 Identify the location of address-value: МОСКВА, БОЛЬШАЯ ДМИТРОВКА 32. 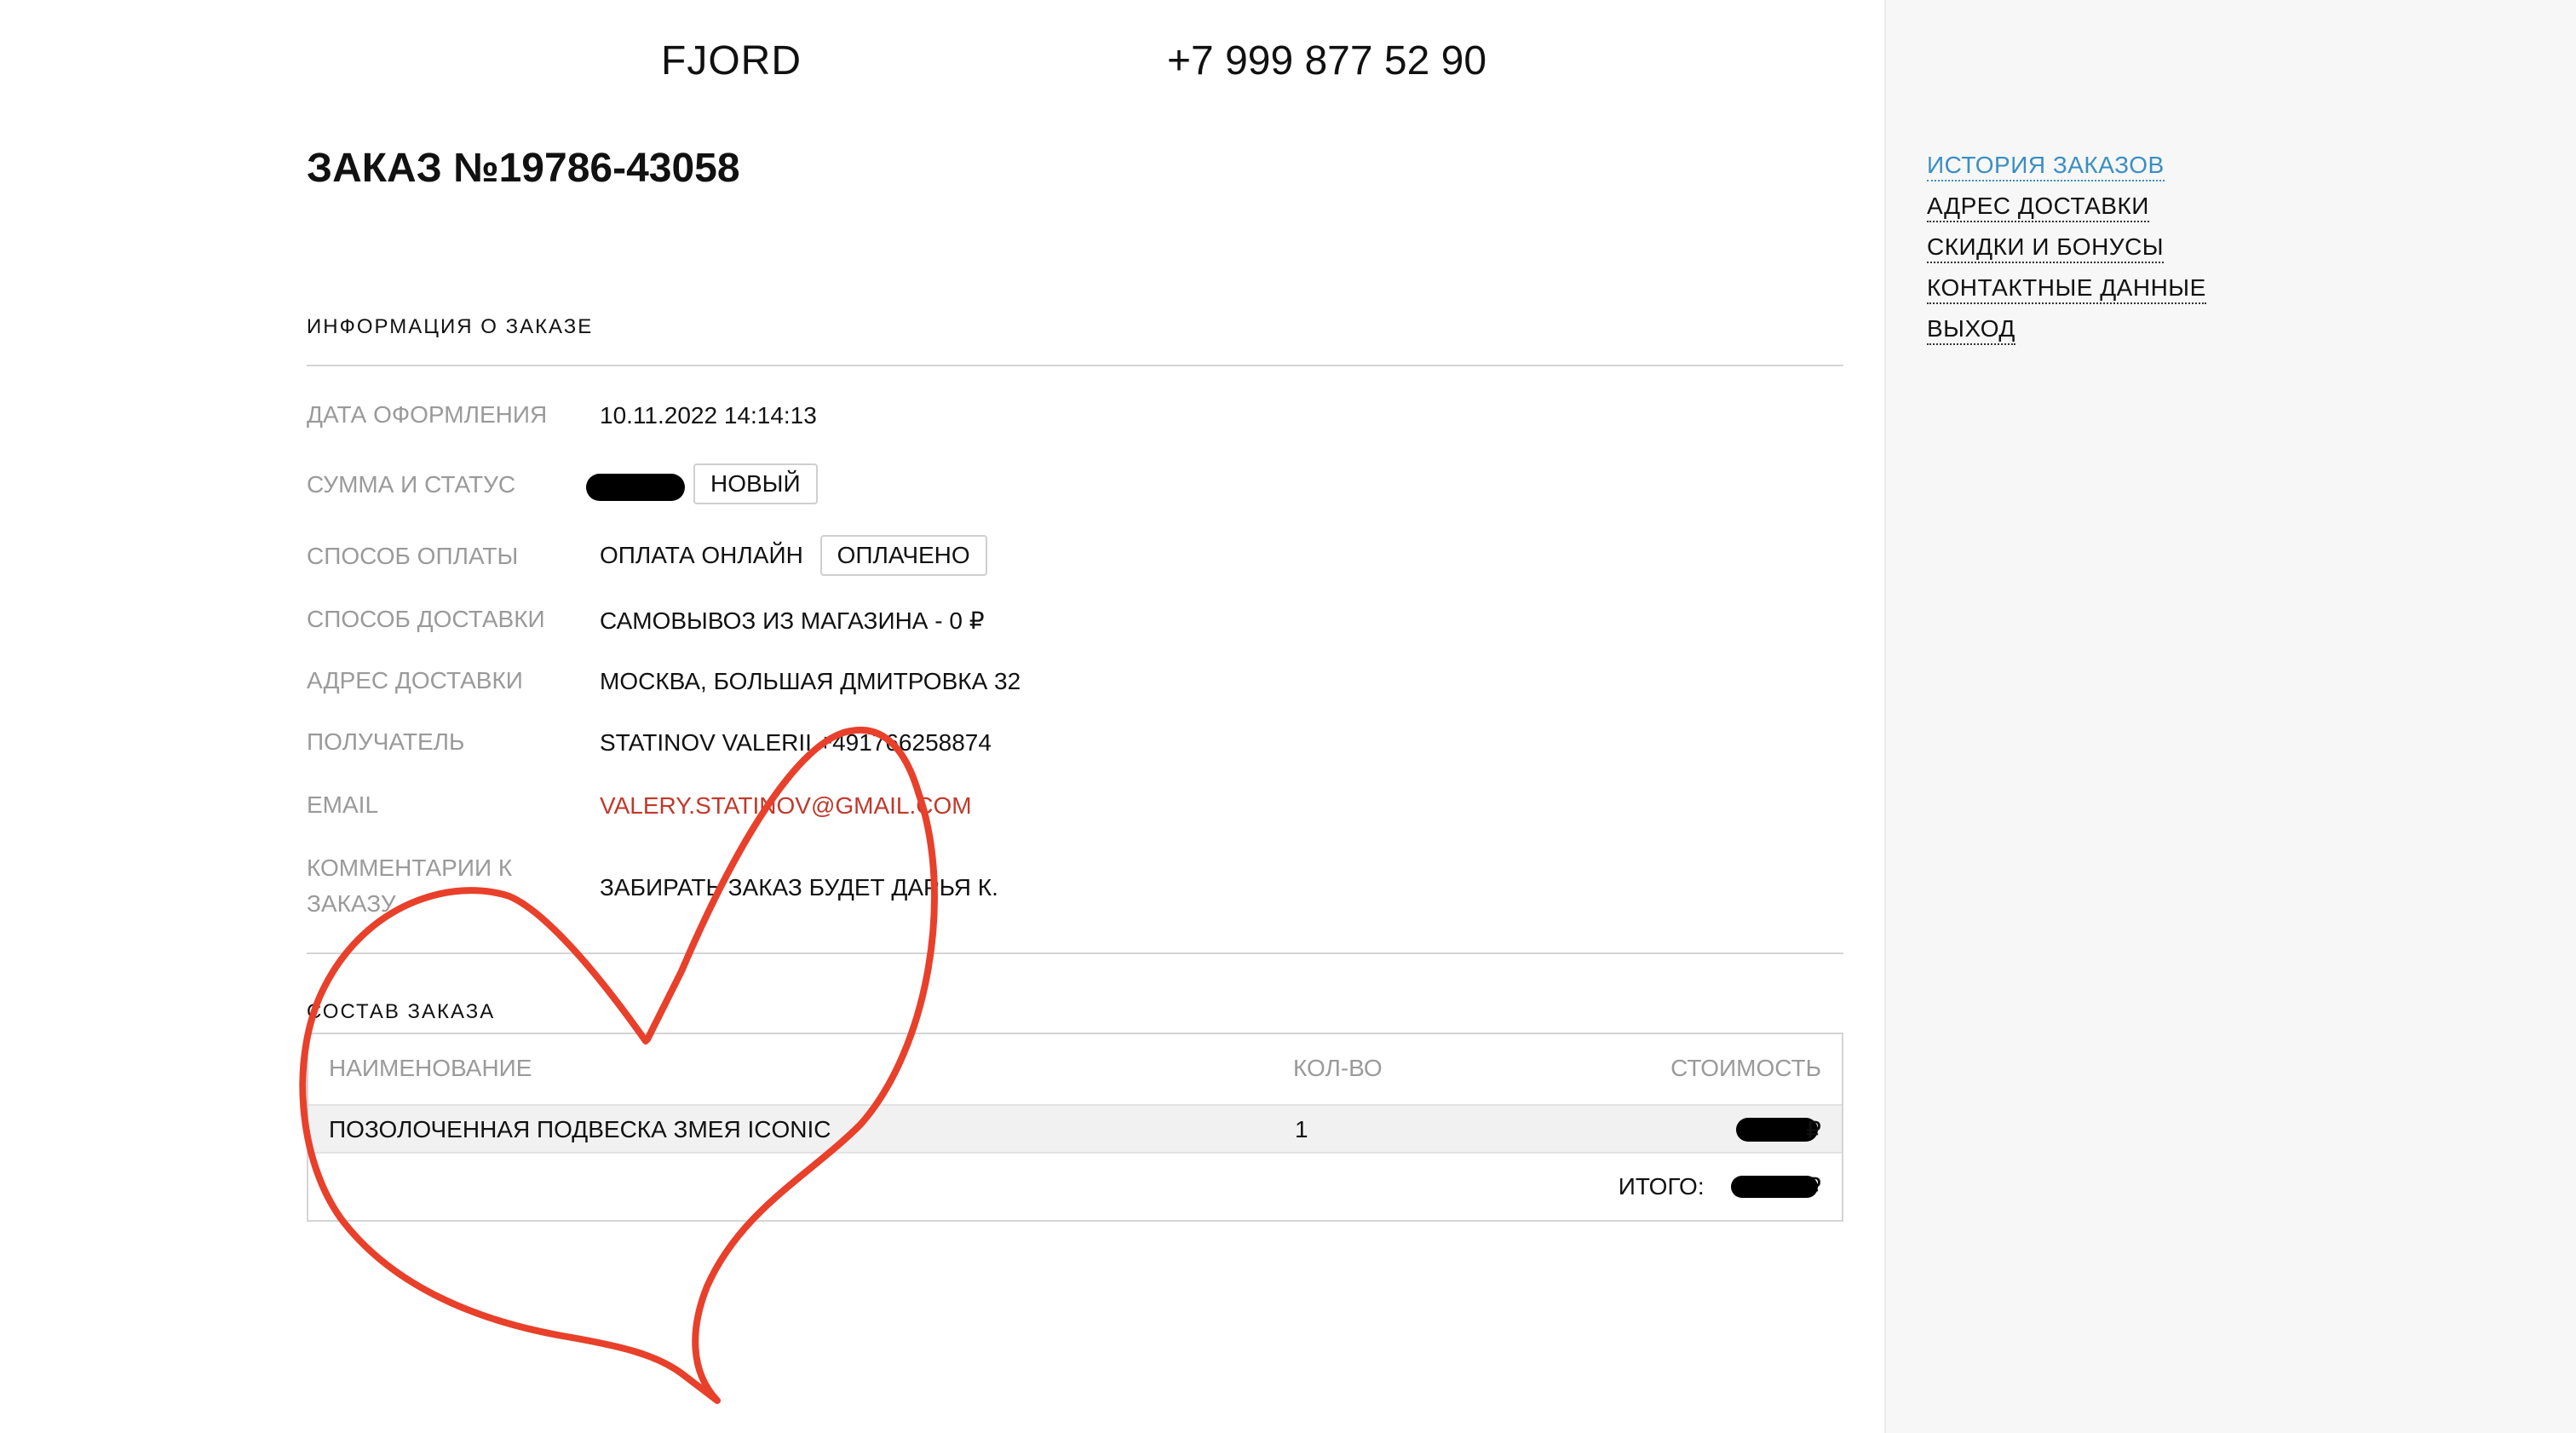
(811, 681).